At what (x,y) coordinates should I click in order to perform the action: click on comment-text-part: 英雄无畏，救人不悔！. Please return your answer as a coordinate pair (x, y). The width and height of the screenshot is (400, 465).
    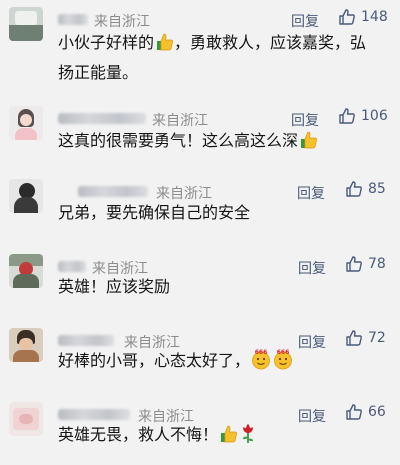
    Looking at the image, I should click on (138, 434).